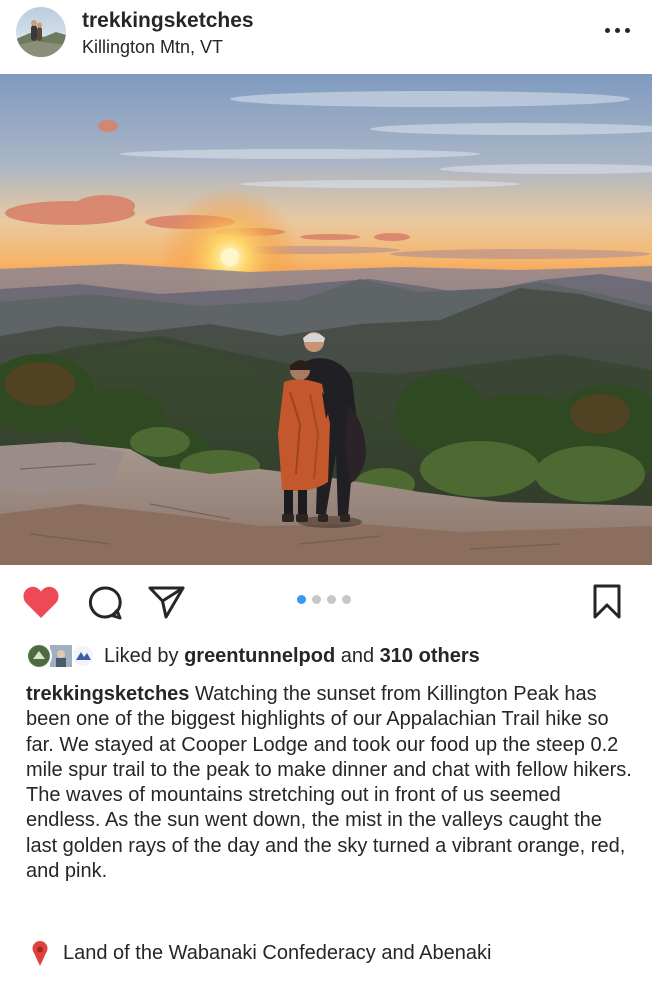 The image size is (652, 989). Describe the element at coordinates (607, 604) in the screenshot. I see `bookmark-icon` at that location.